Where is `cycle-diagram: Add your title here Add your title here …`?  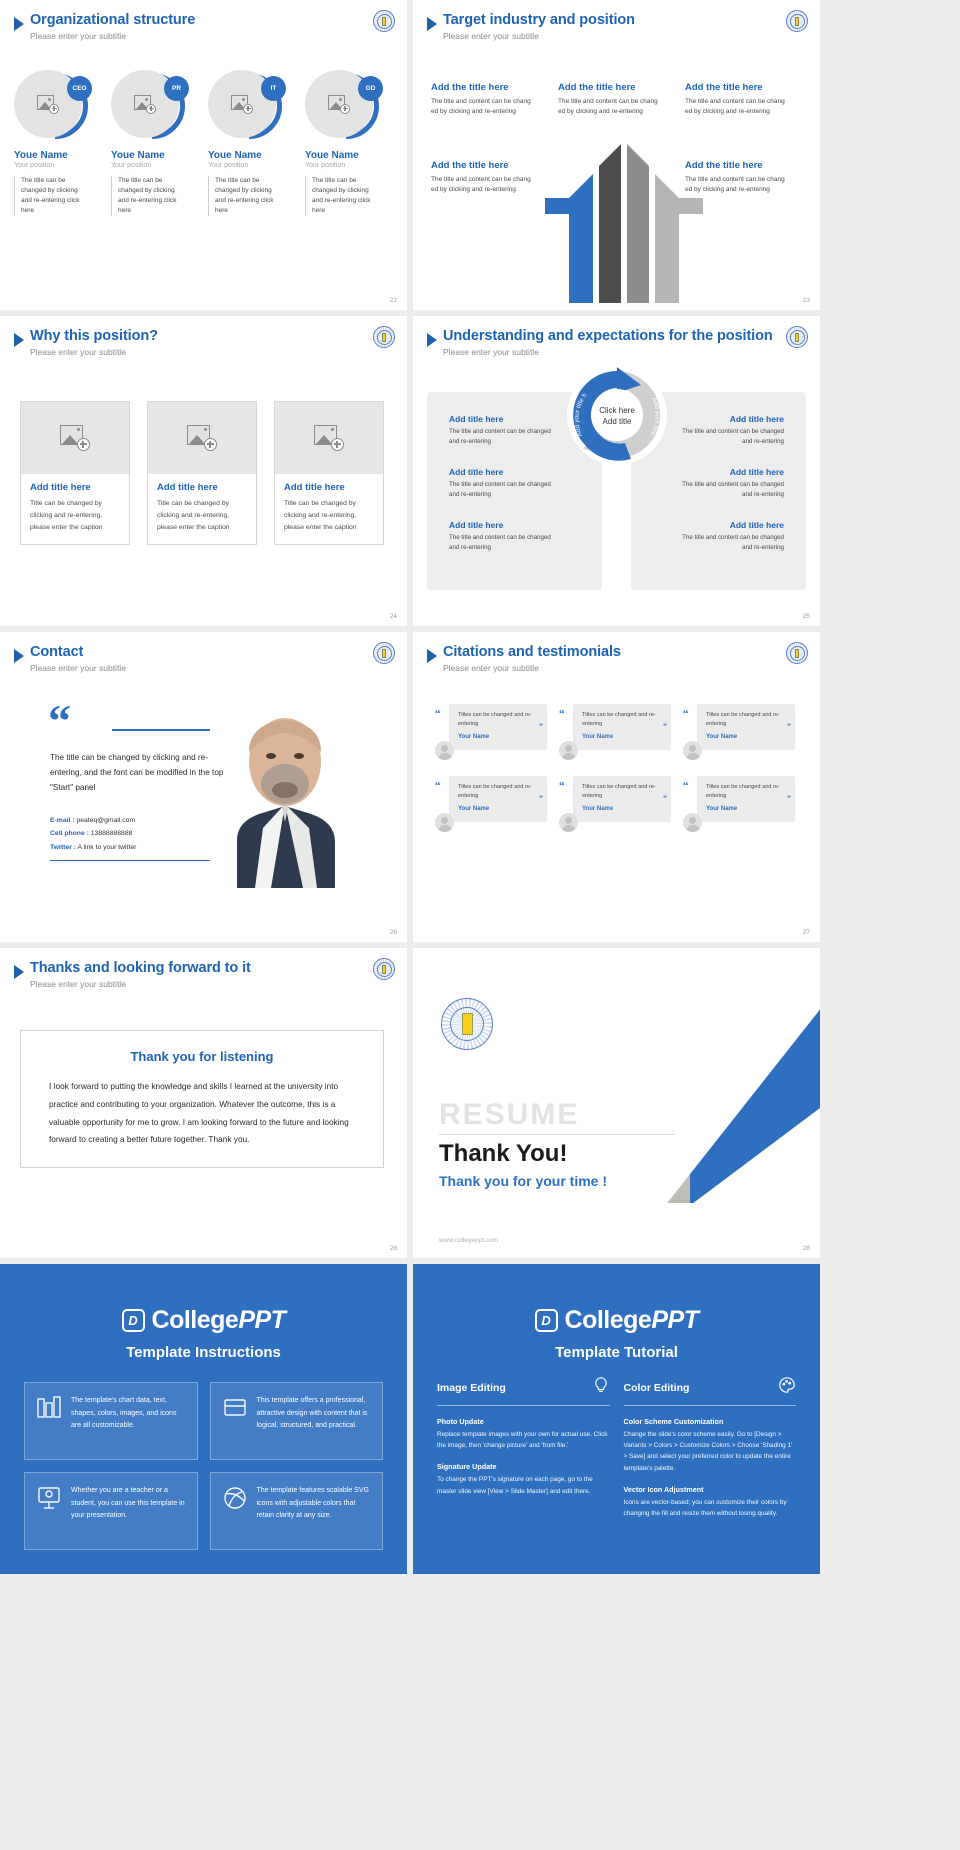
cycle-diagram: Add your title here Add your title here … is located at coordinates (616, 412).